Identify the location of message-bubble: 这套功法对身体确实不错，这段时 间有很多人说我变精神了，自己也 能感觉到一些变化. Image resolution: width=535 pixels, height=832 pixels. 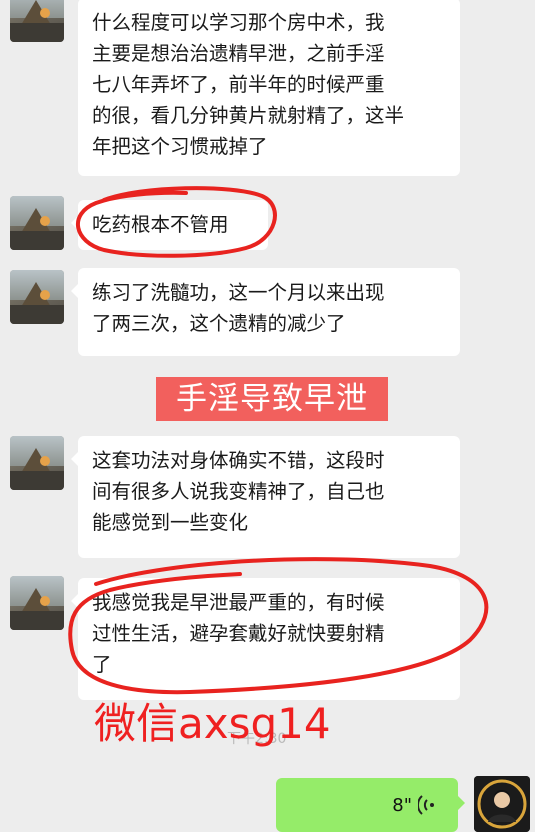
(265, 497).